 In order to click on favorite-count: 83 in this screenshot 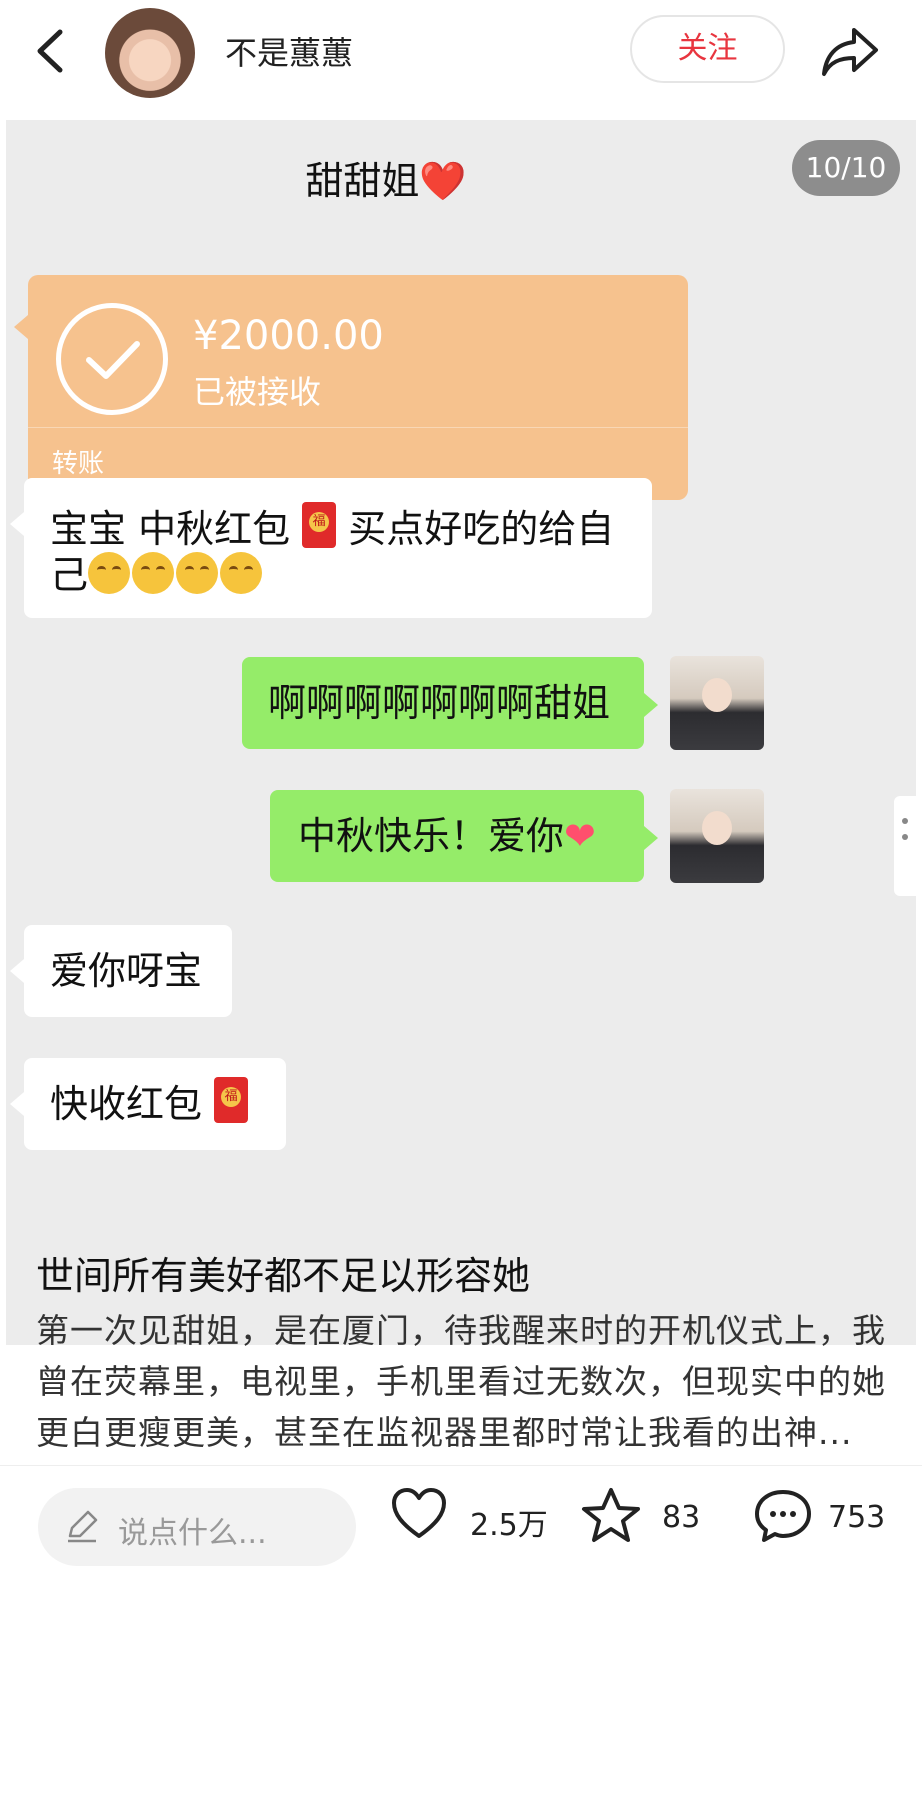, I will do `click(681, 1517)`.